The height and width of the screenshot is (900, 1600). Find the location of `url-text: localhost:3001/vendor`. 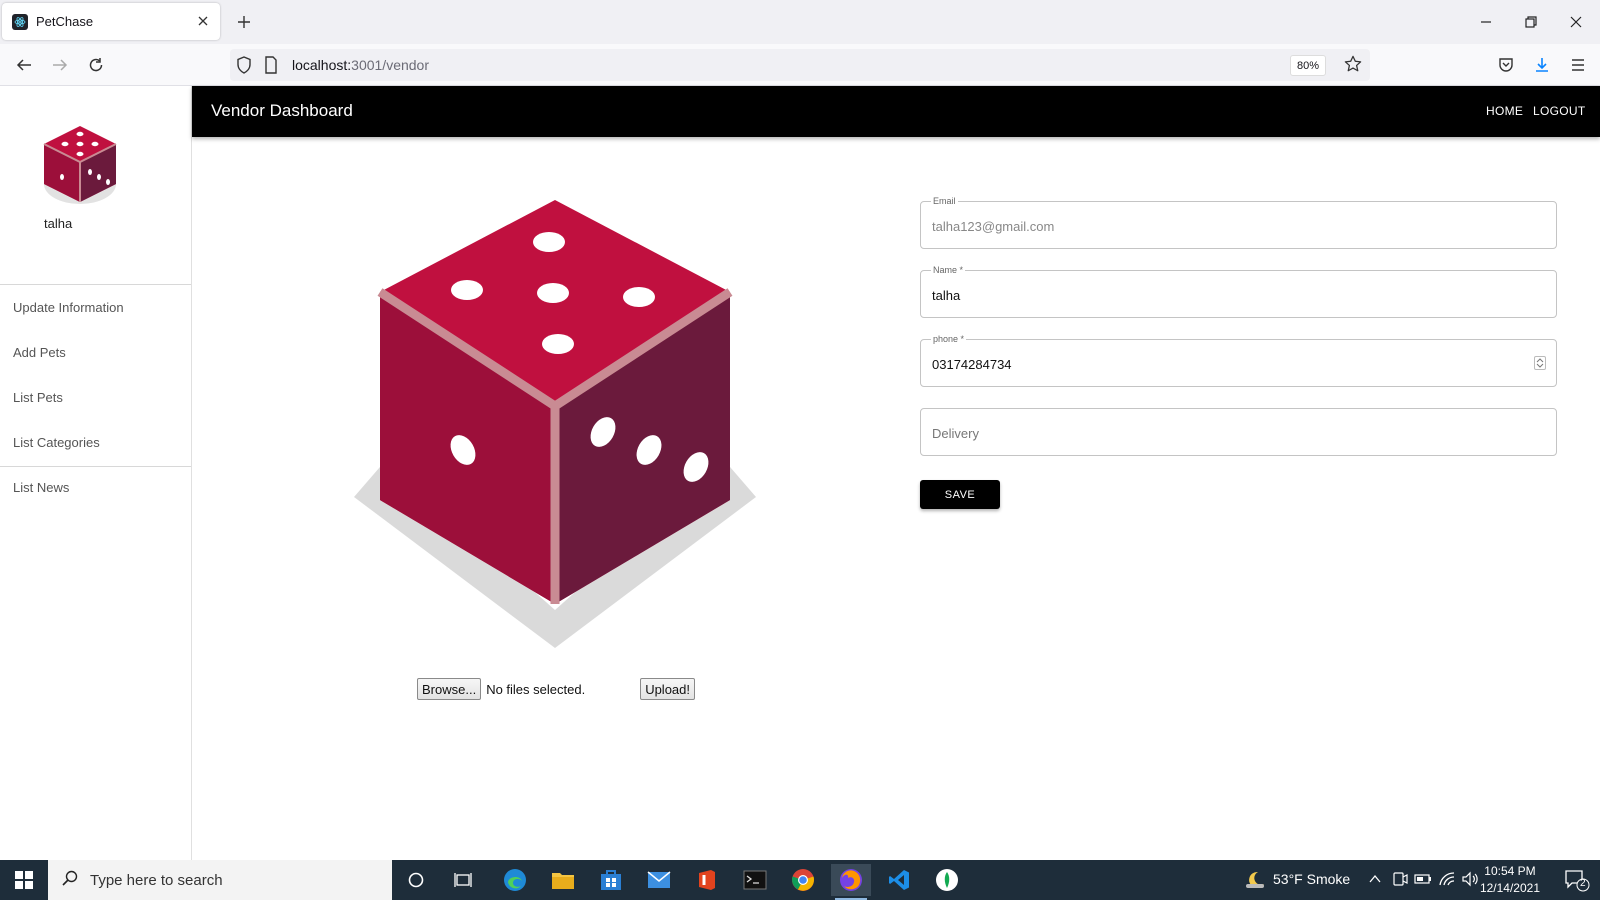

url-text: localhost:3001/vendor is located at coordinates (360, 65).